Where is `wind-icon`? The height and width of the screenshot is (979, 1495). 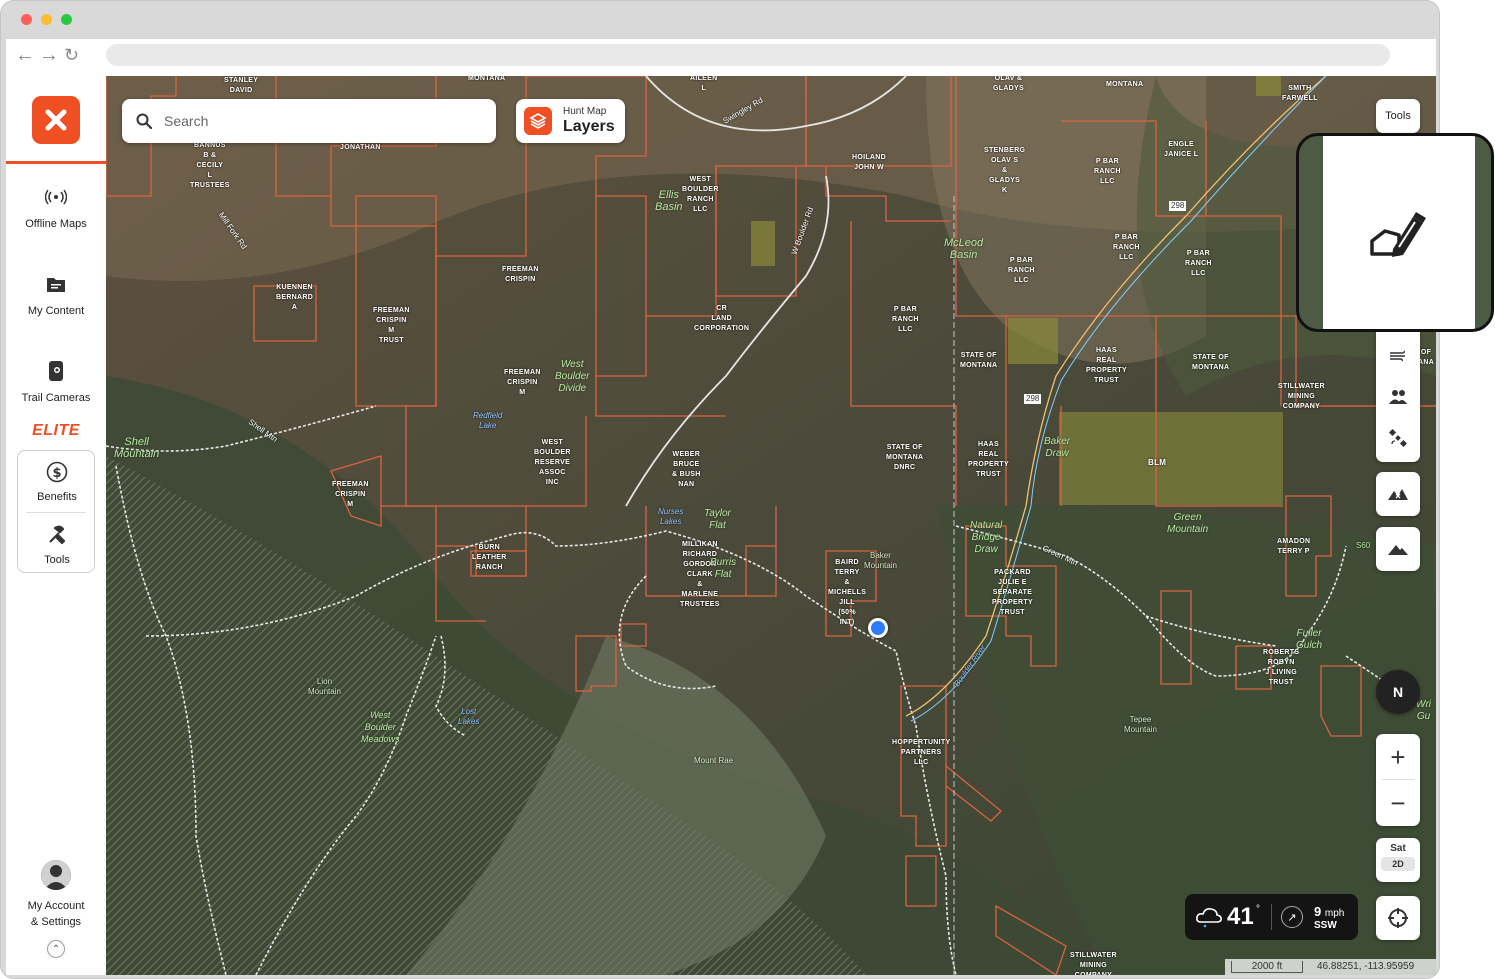
wind-icon is located at coordinates (1398, 356).